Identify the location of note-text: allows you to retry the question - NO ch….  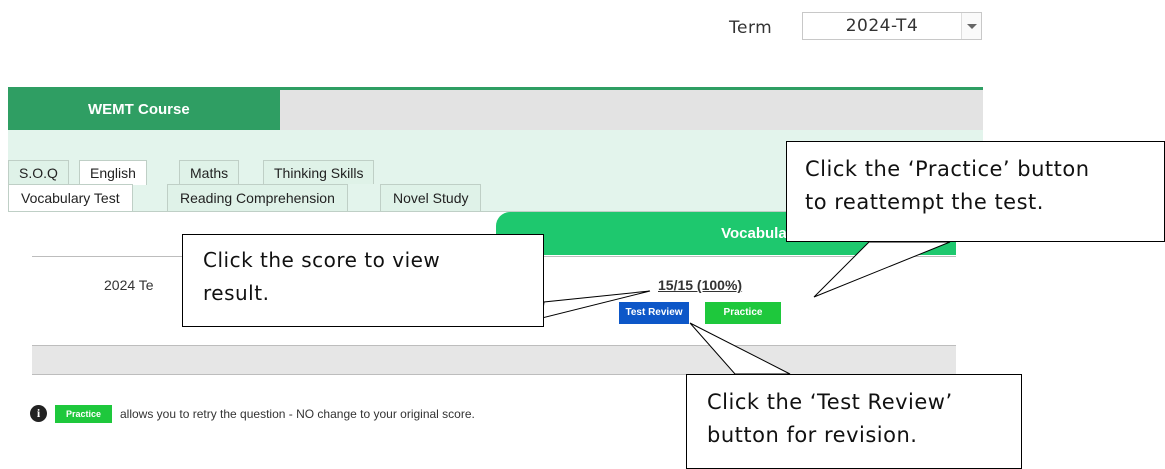
(297, 414).